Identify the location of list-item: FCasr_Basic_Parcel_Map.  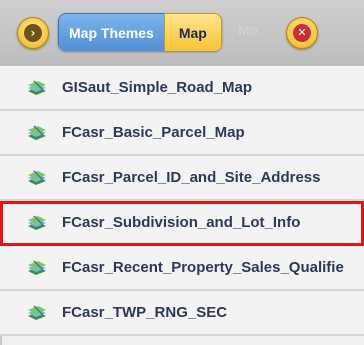
(182, 133).